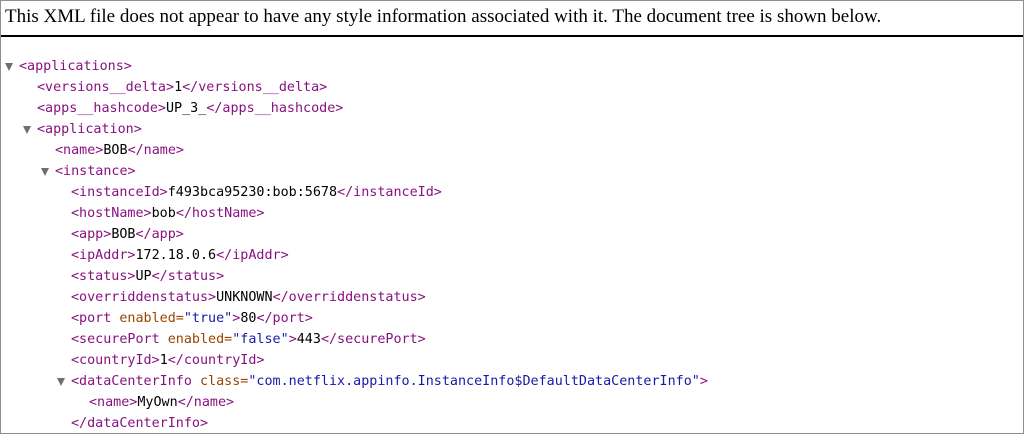 This screenshot has width=1024, height=434. I want to click on collapse-toggle-instance-icon, so click(45, 172).